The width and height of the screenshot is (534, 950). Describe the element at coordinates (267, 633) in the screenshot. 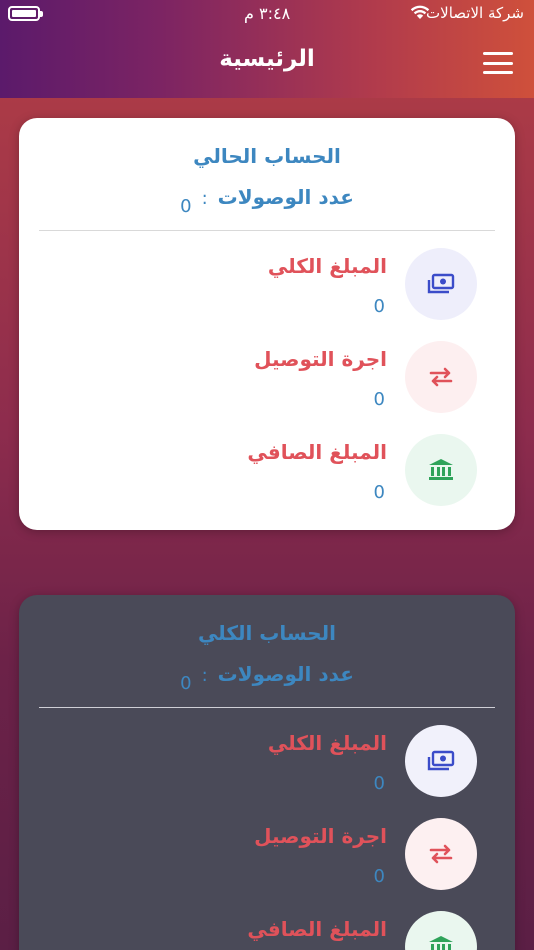

I see `total-account-title: الحساب الكلي` at that location.